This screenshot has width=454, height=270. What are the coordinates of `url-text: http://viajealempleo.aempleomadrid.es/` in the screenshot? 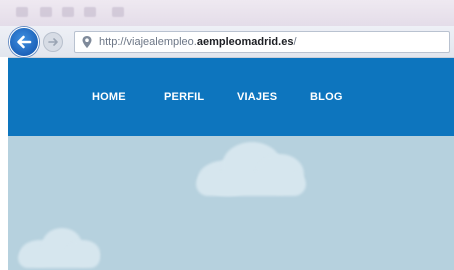 It's located at (198, 42).